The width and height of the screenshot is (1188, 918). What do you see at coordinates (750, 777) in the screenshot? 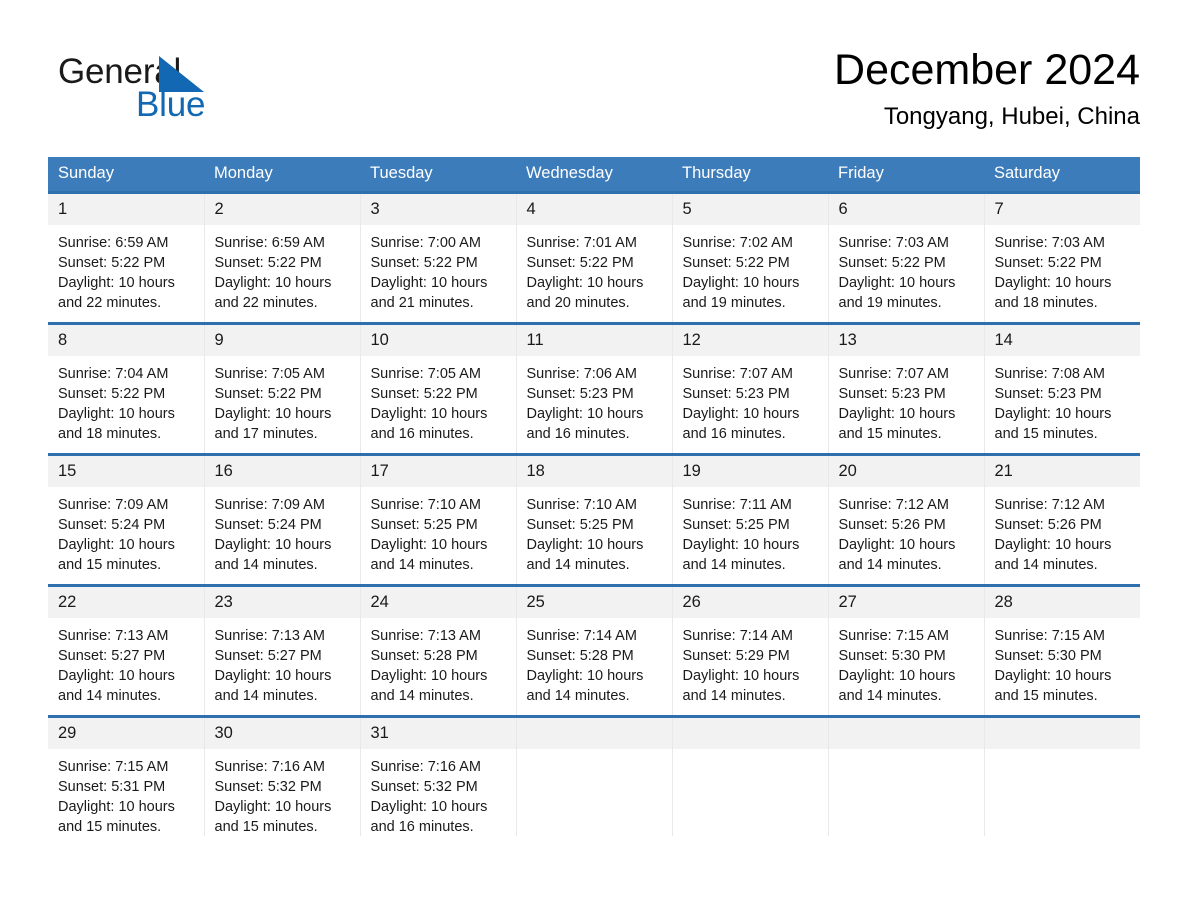
I see `day-cell-inner` at bounding box center [750, 777].